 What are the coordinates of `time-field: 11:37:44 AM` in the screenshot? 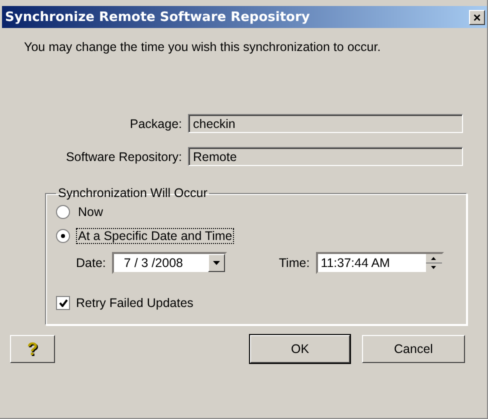 It's located at (380, 263).